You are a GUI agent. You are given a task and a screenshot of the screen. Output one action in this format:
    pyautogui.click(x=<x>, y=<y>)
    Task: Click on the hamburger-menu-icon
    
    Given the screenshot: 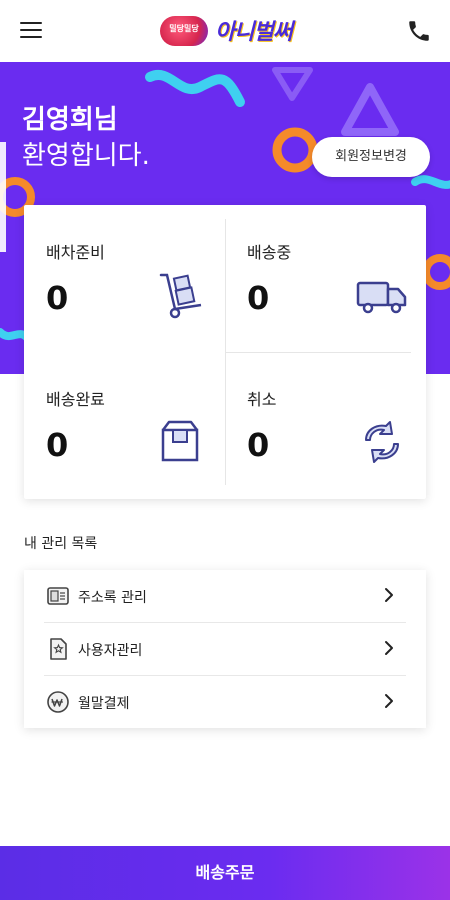 What is the action you would take?
    pyautogui.click(x=31, y=31)
    